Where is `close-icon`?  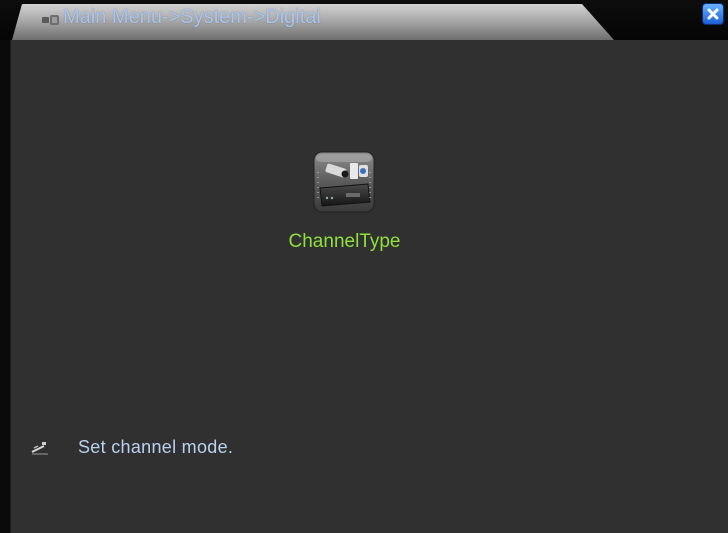
close-icon is located at coordinates (713, 14).